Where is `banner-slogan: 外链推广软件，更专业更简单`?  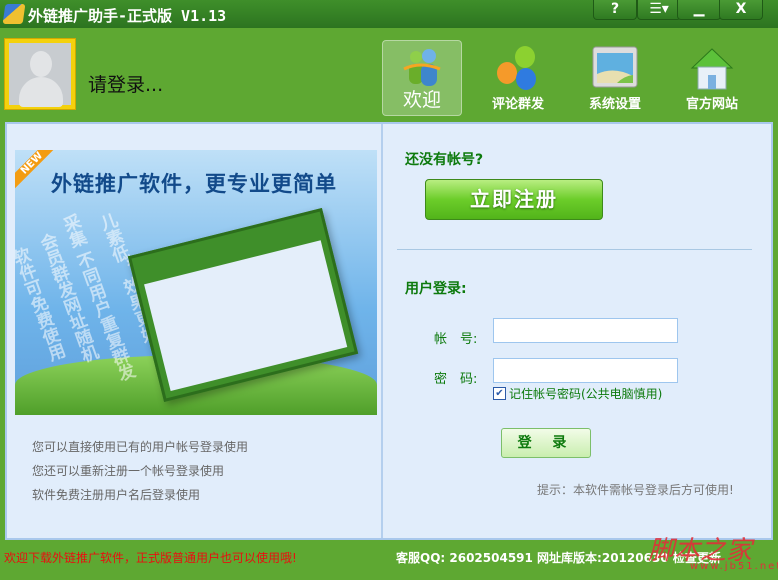 banner-slogan: 外链推广软件，更专业更简单 is located at coordinates (194, 184).